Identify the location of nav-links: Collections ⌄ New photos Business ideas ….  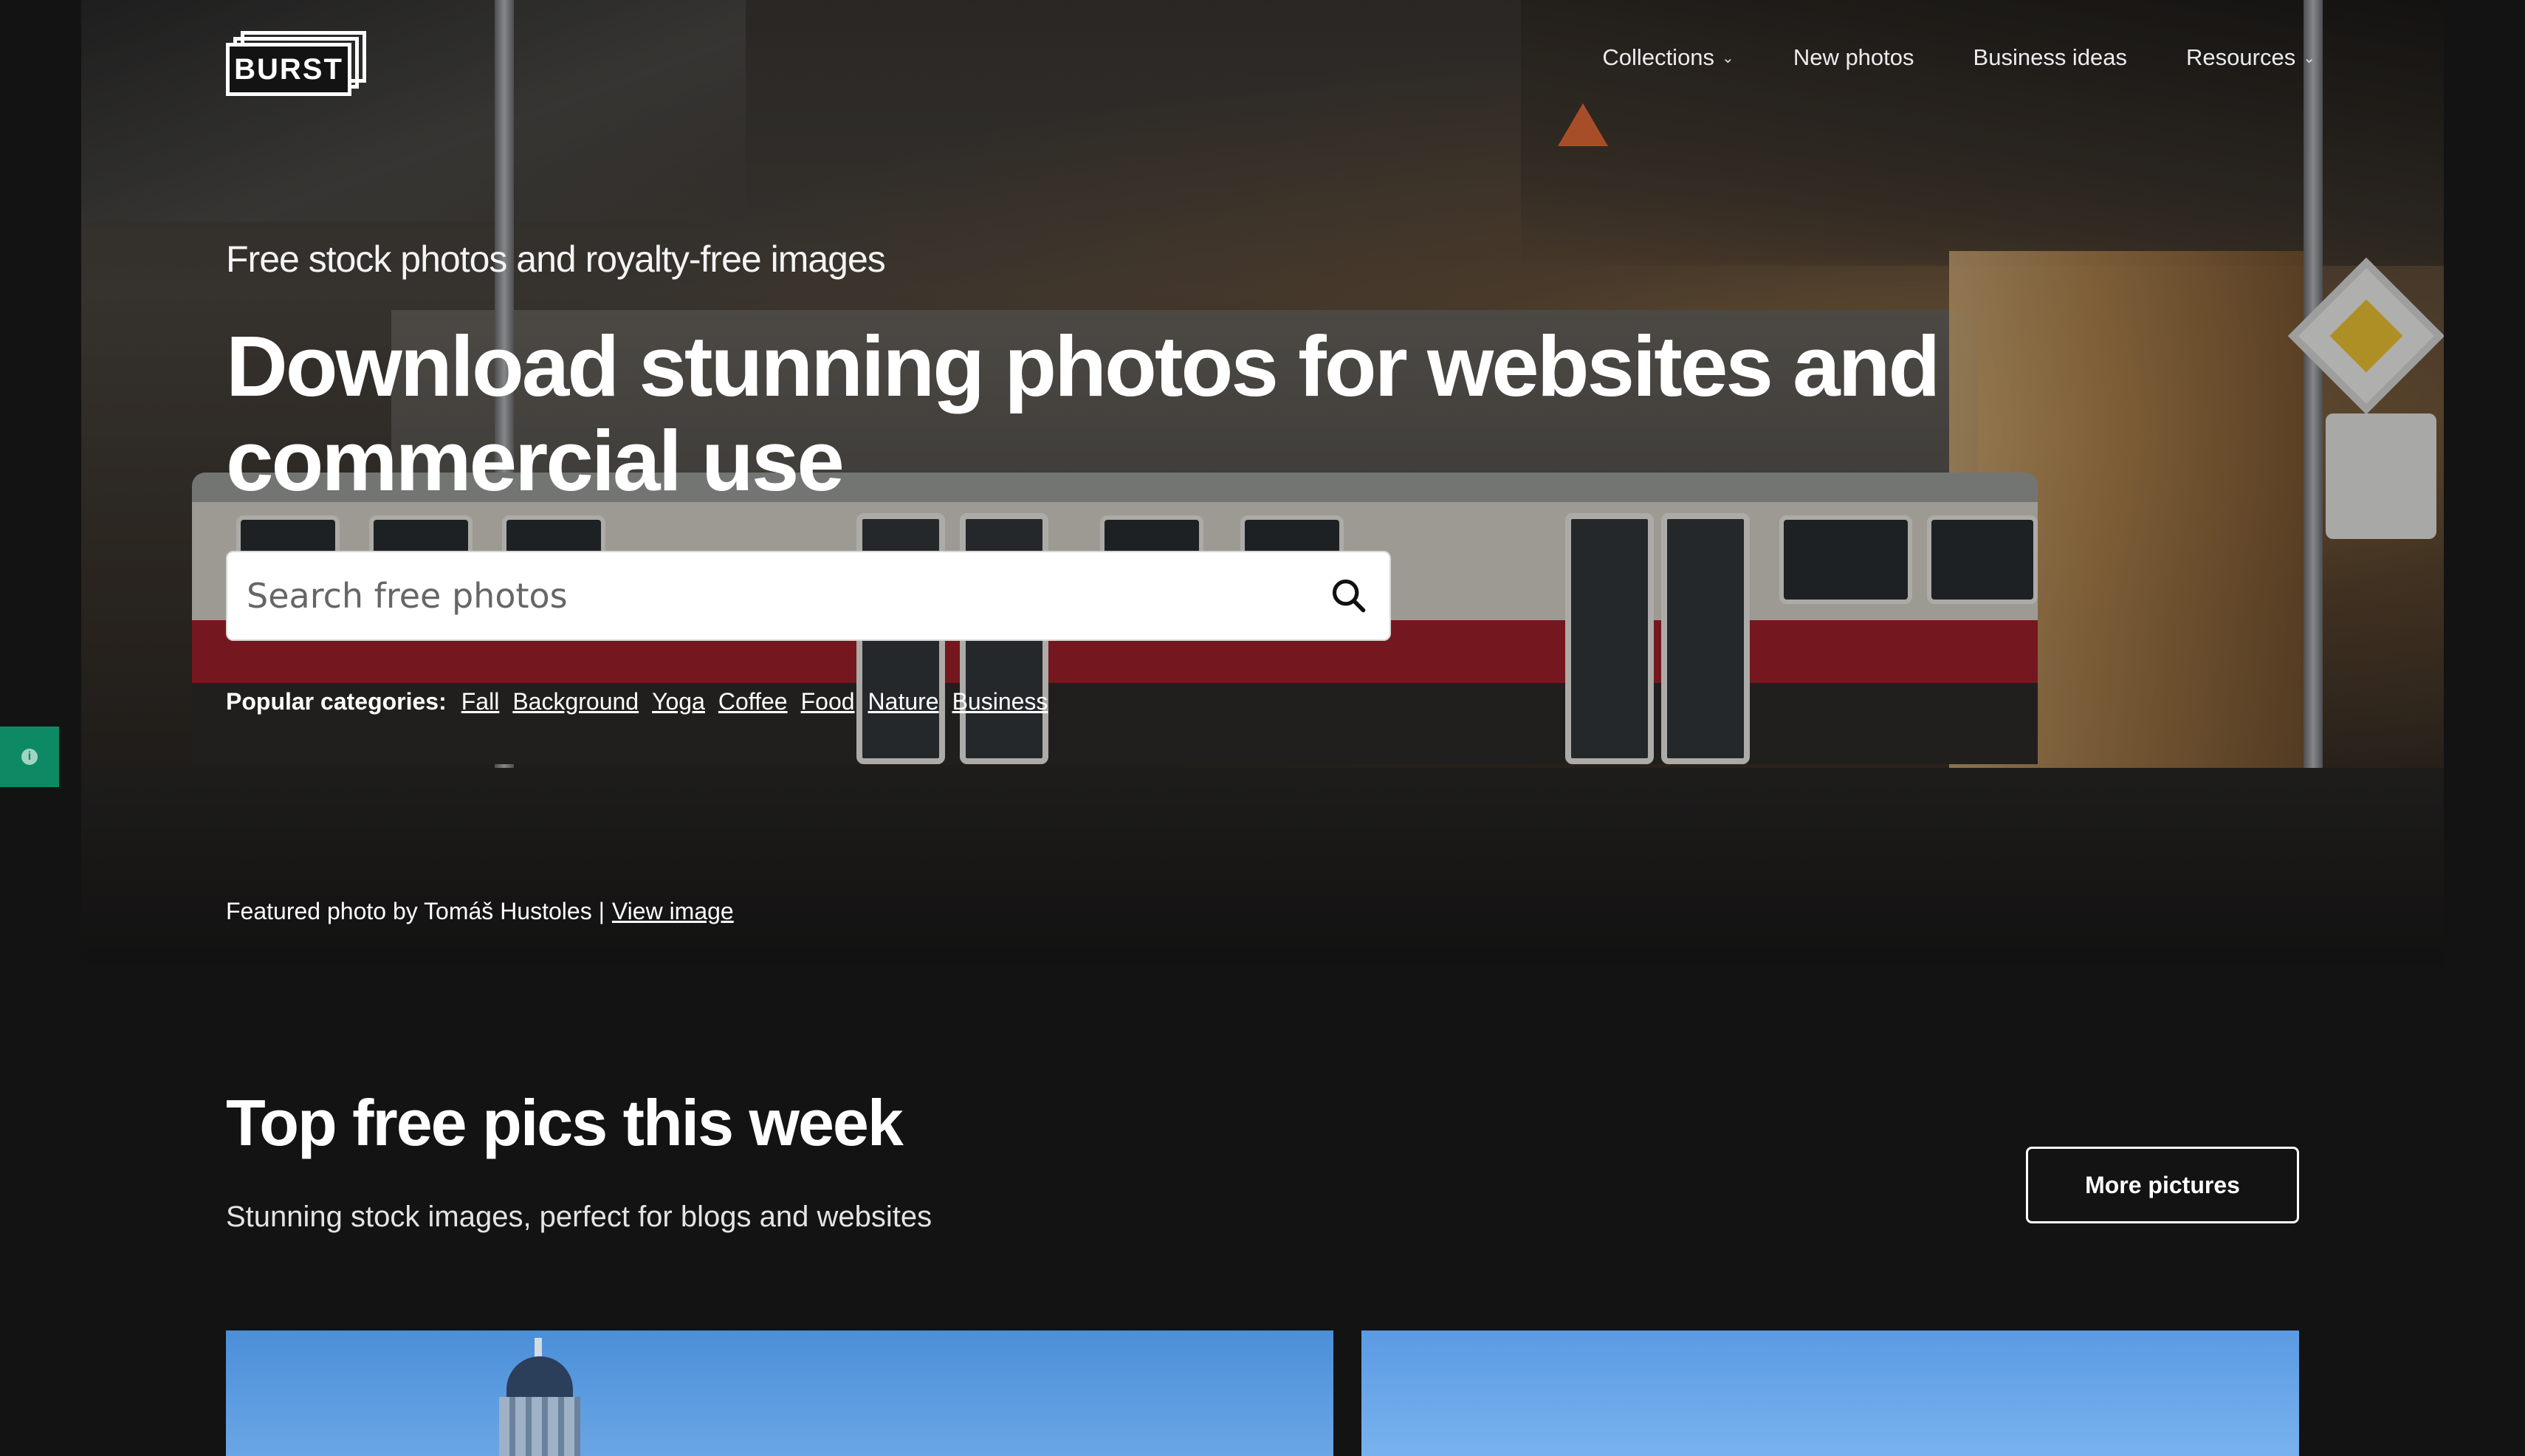
(1959, 58).